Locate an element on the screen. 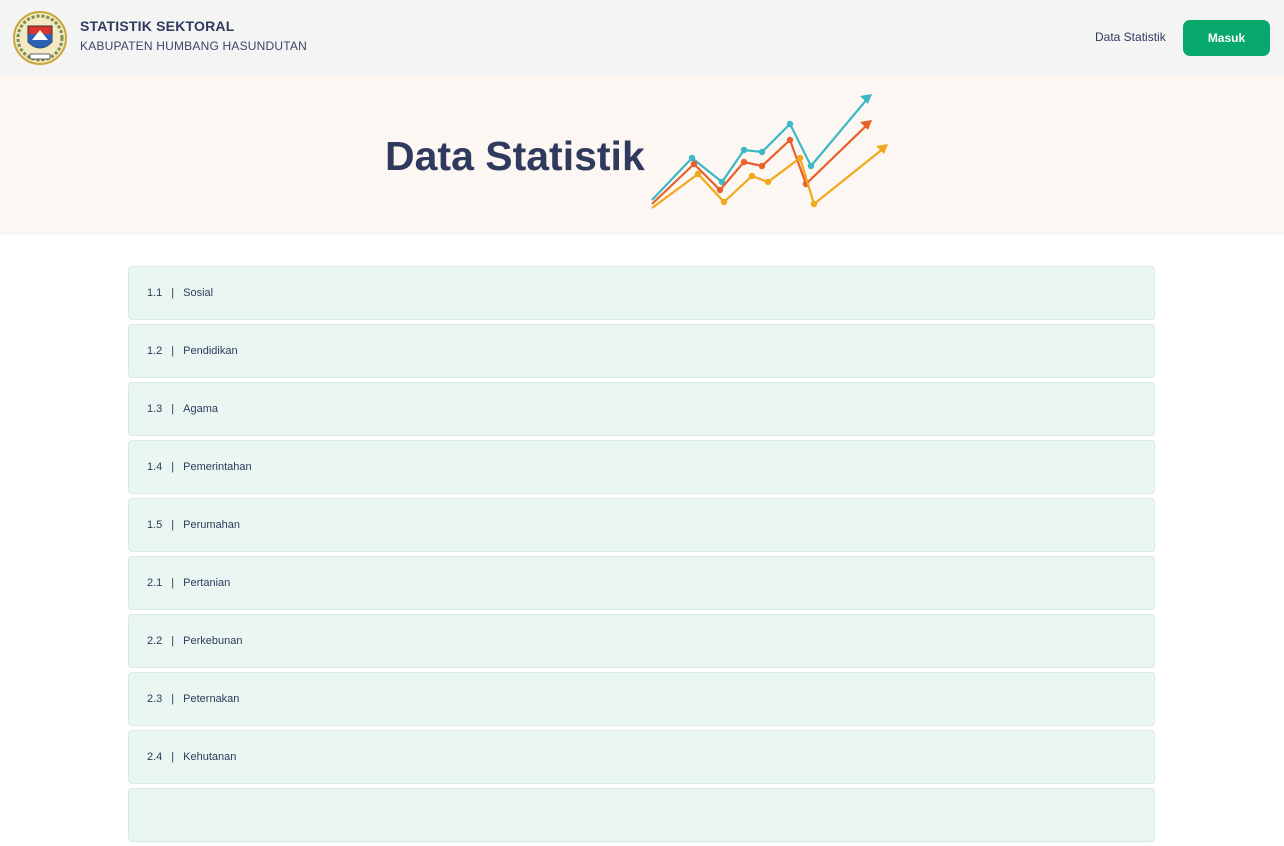  category-label: Pemerintahan is located at coordinates (217, 467).